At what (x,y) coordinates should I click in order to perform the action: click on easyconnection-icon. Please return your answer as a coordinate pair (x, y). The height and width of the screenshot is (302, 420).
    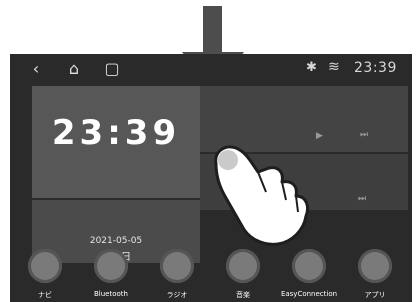
    Looking at the image, I should click on (309, 266).